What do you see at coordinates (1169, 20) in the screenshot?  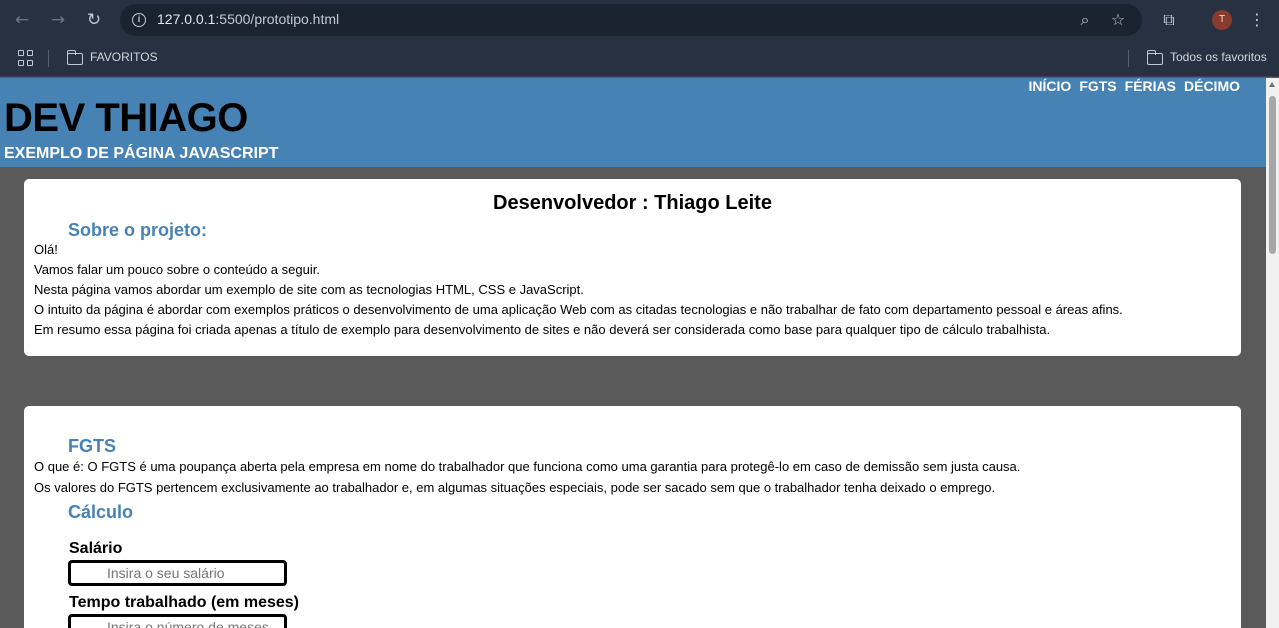 I see `extensions-icon: ⧉` at bounding box center [1169, 20].